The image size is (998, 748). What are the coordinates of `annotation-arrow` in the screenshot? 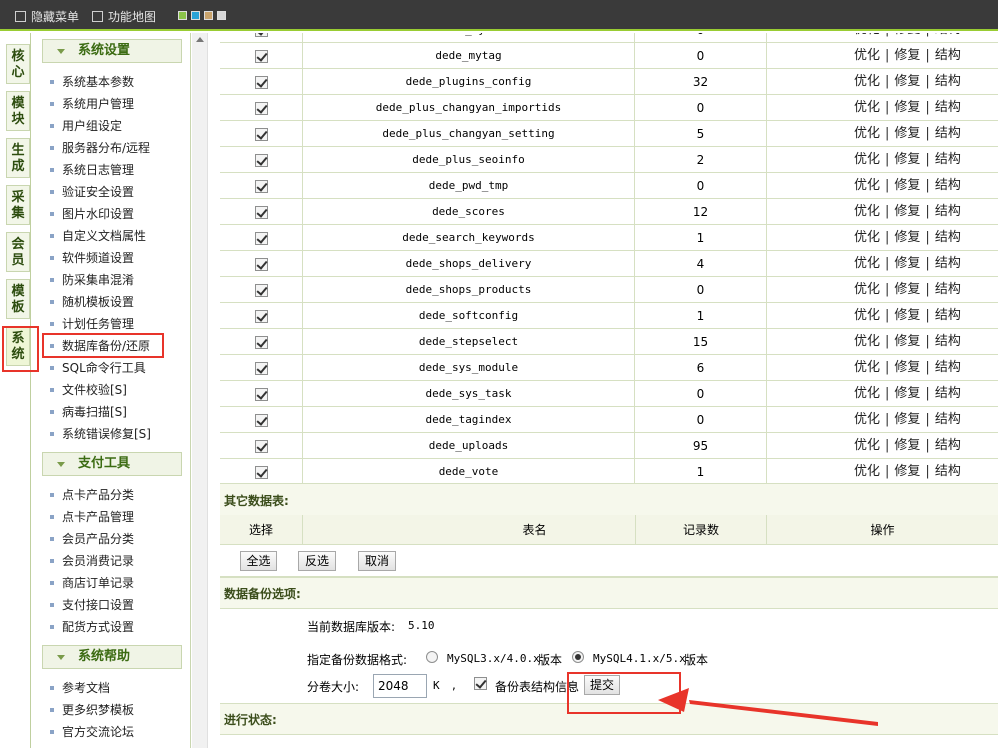 It's located at (768, 707).